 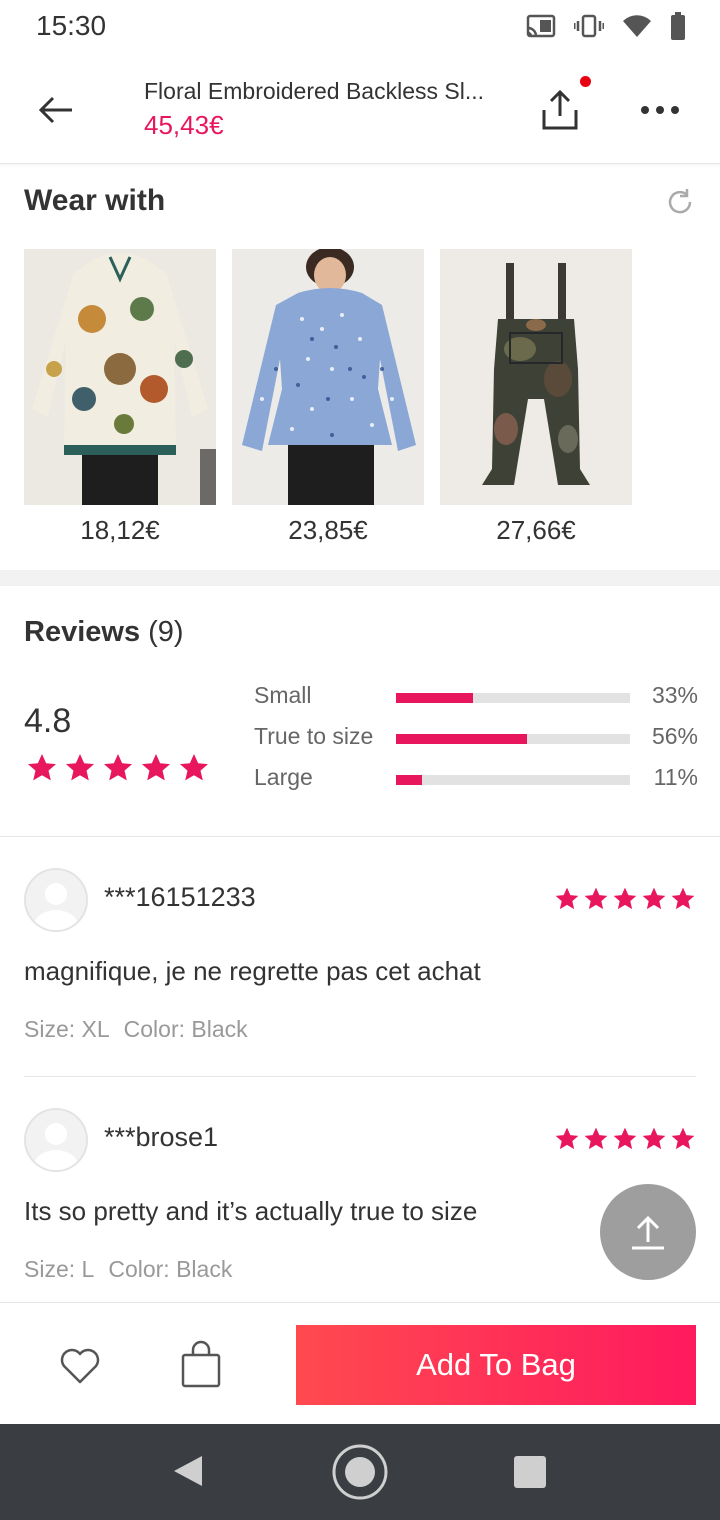 I want to click on nav-back-icon, so click(x=188, y=1471).